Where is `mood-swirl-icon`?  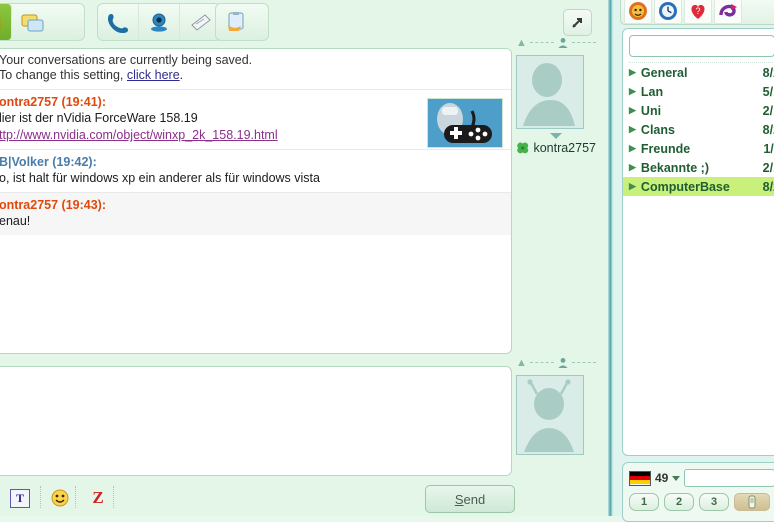 mood-swirl-icon is located at coordinates (728, 10).